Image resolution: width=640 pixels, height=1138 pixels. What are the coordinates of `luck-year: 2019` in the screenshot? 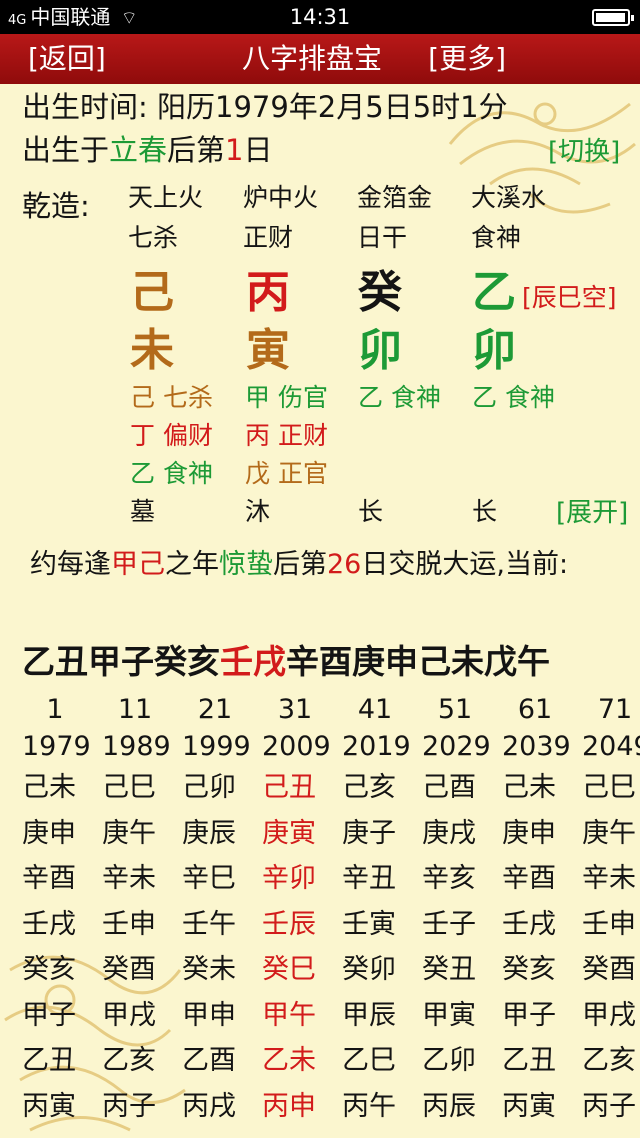 It's located at (376, 746).